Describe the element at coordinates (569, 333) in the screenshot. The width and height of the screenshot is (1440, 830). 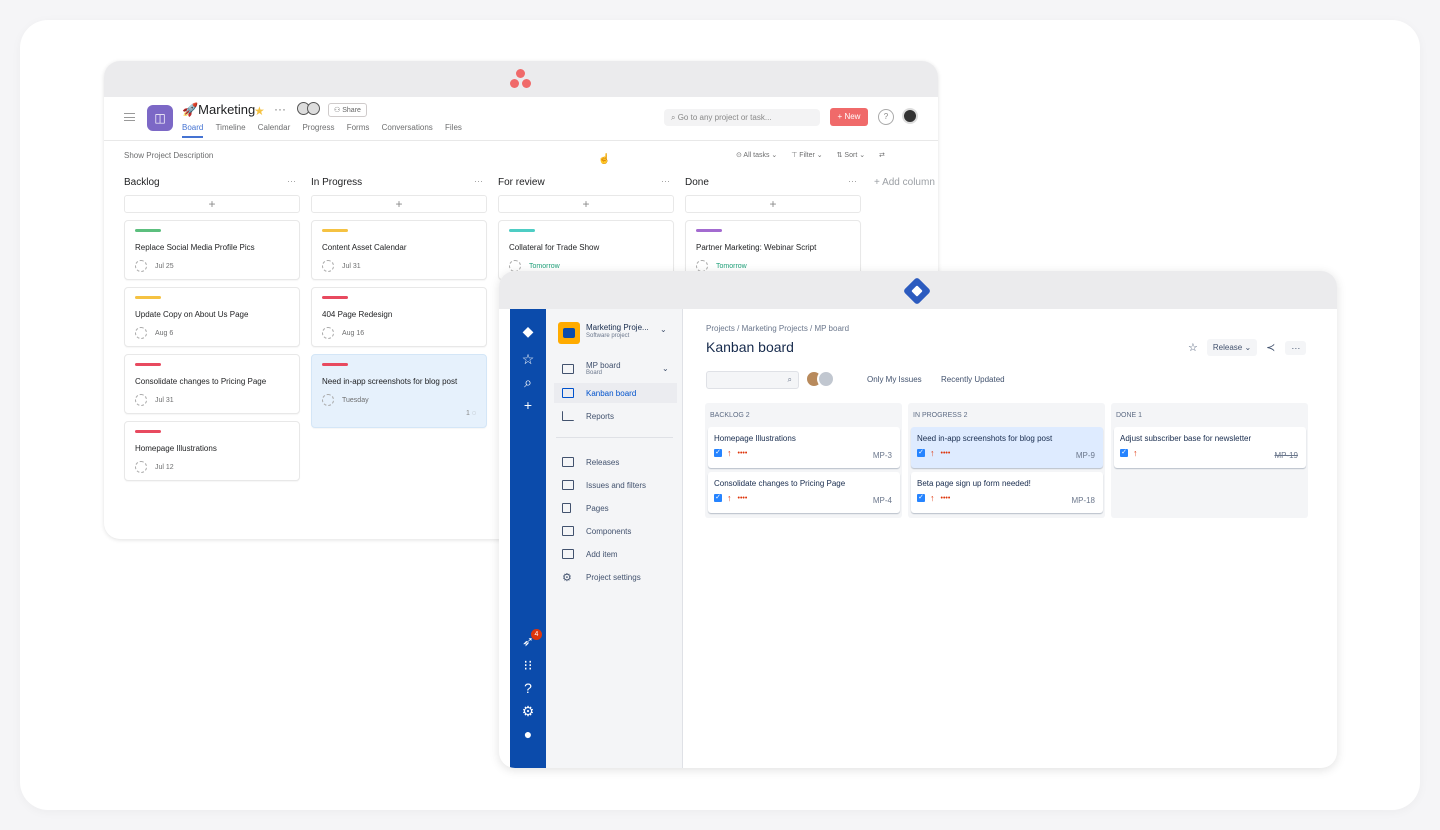
I see `project-avatar` at that location.